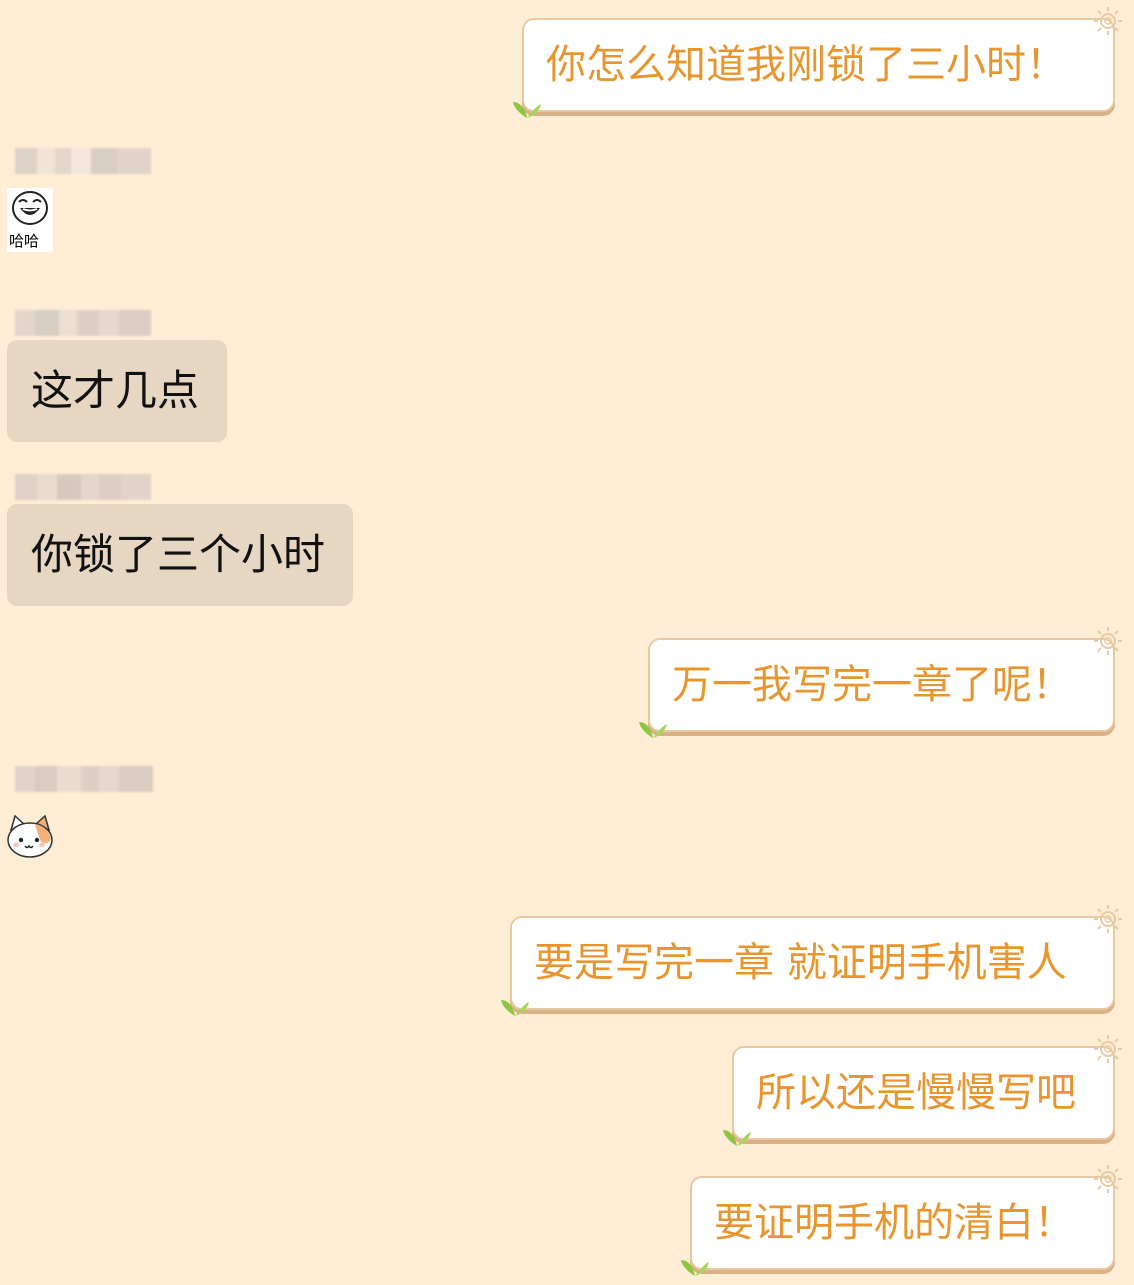 This screenshot has width=1134, height=1285. I want to click on message-text: 所以还是慢慢写吧, so click(916, 1093).